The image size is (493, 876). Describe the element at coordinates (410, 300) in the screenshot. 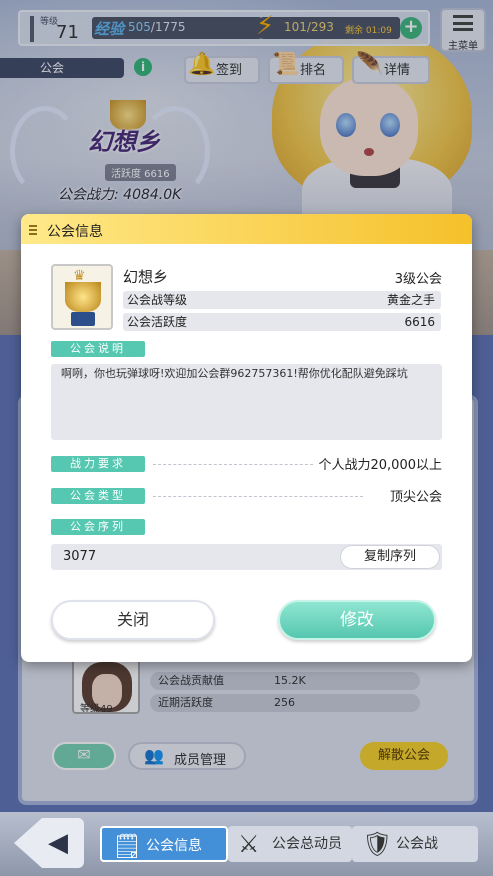

I see `guild-war-level-value: 黄金之手` at that location.